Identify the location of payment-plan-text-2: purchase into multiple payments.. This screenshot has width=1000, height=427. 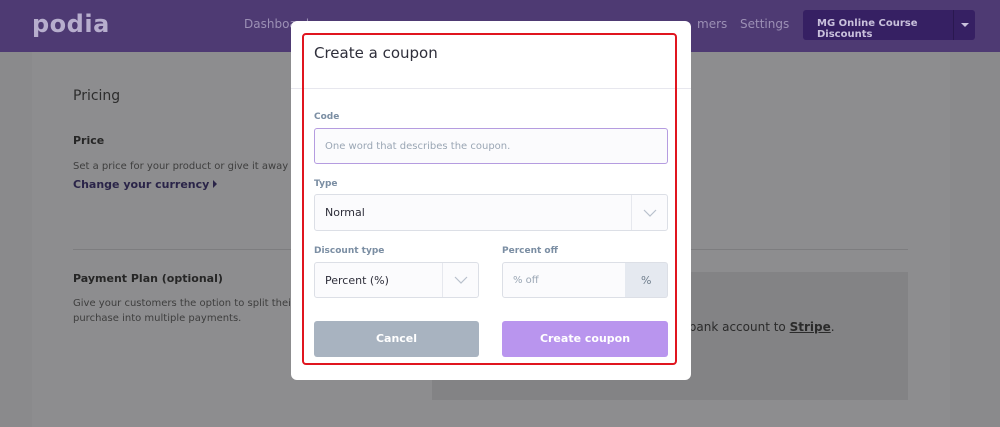
(157, 318).